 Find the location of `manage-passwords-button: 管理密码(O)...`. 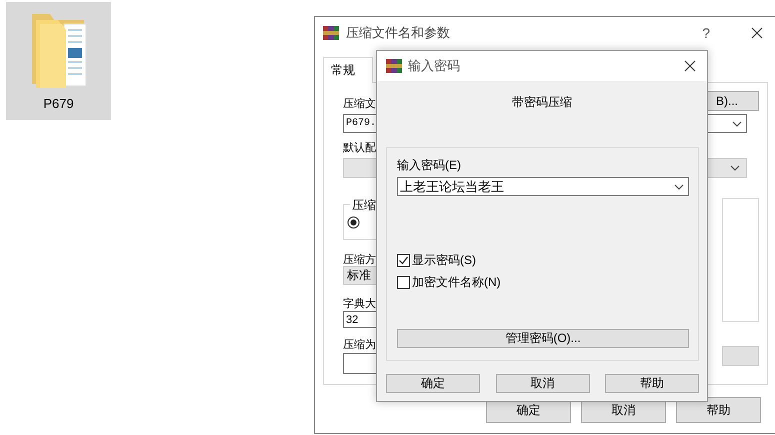

manage-passwords-button: 管理密码(O)... is located at coordinates (543, 338).